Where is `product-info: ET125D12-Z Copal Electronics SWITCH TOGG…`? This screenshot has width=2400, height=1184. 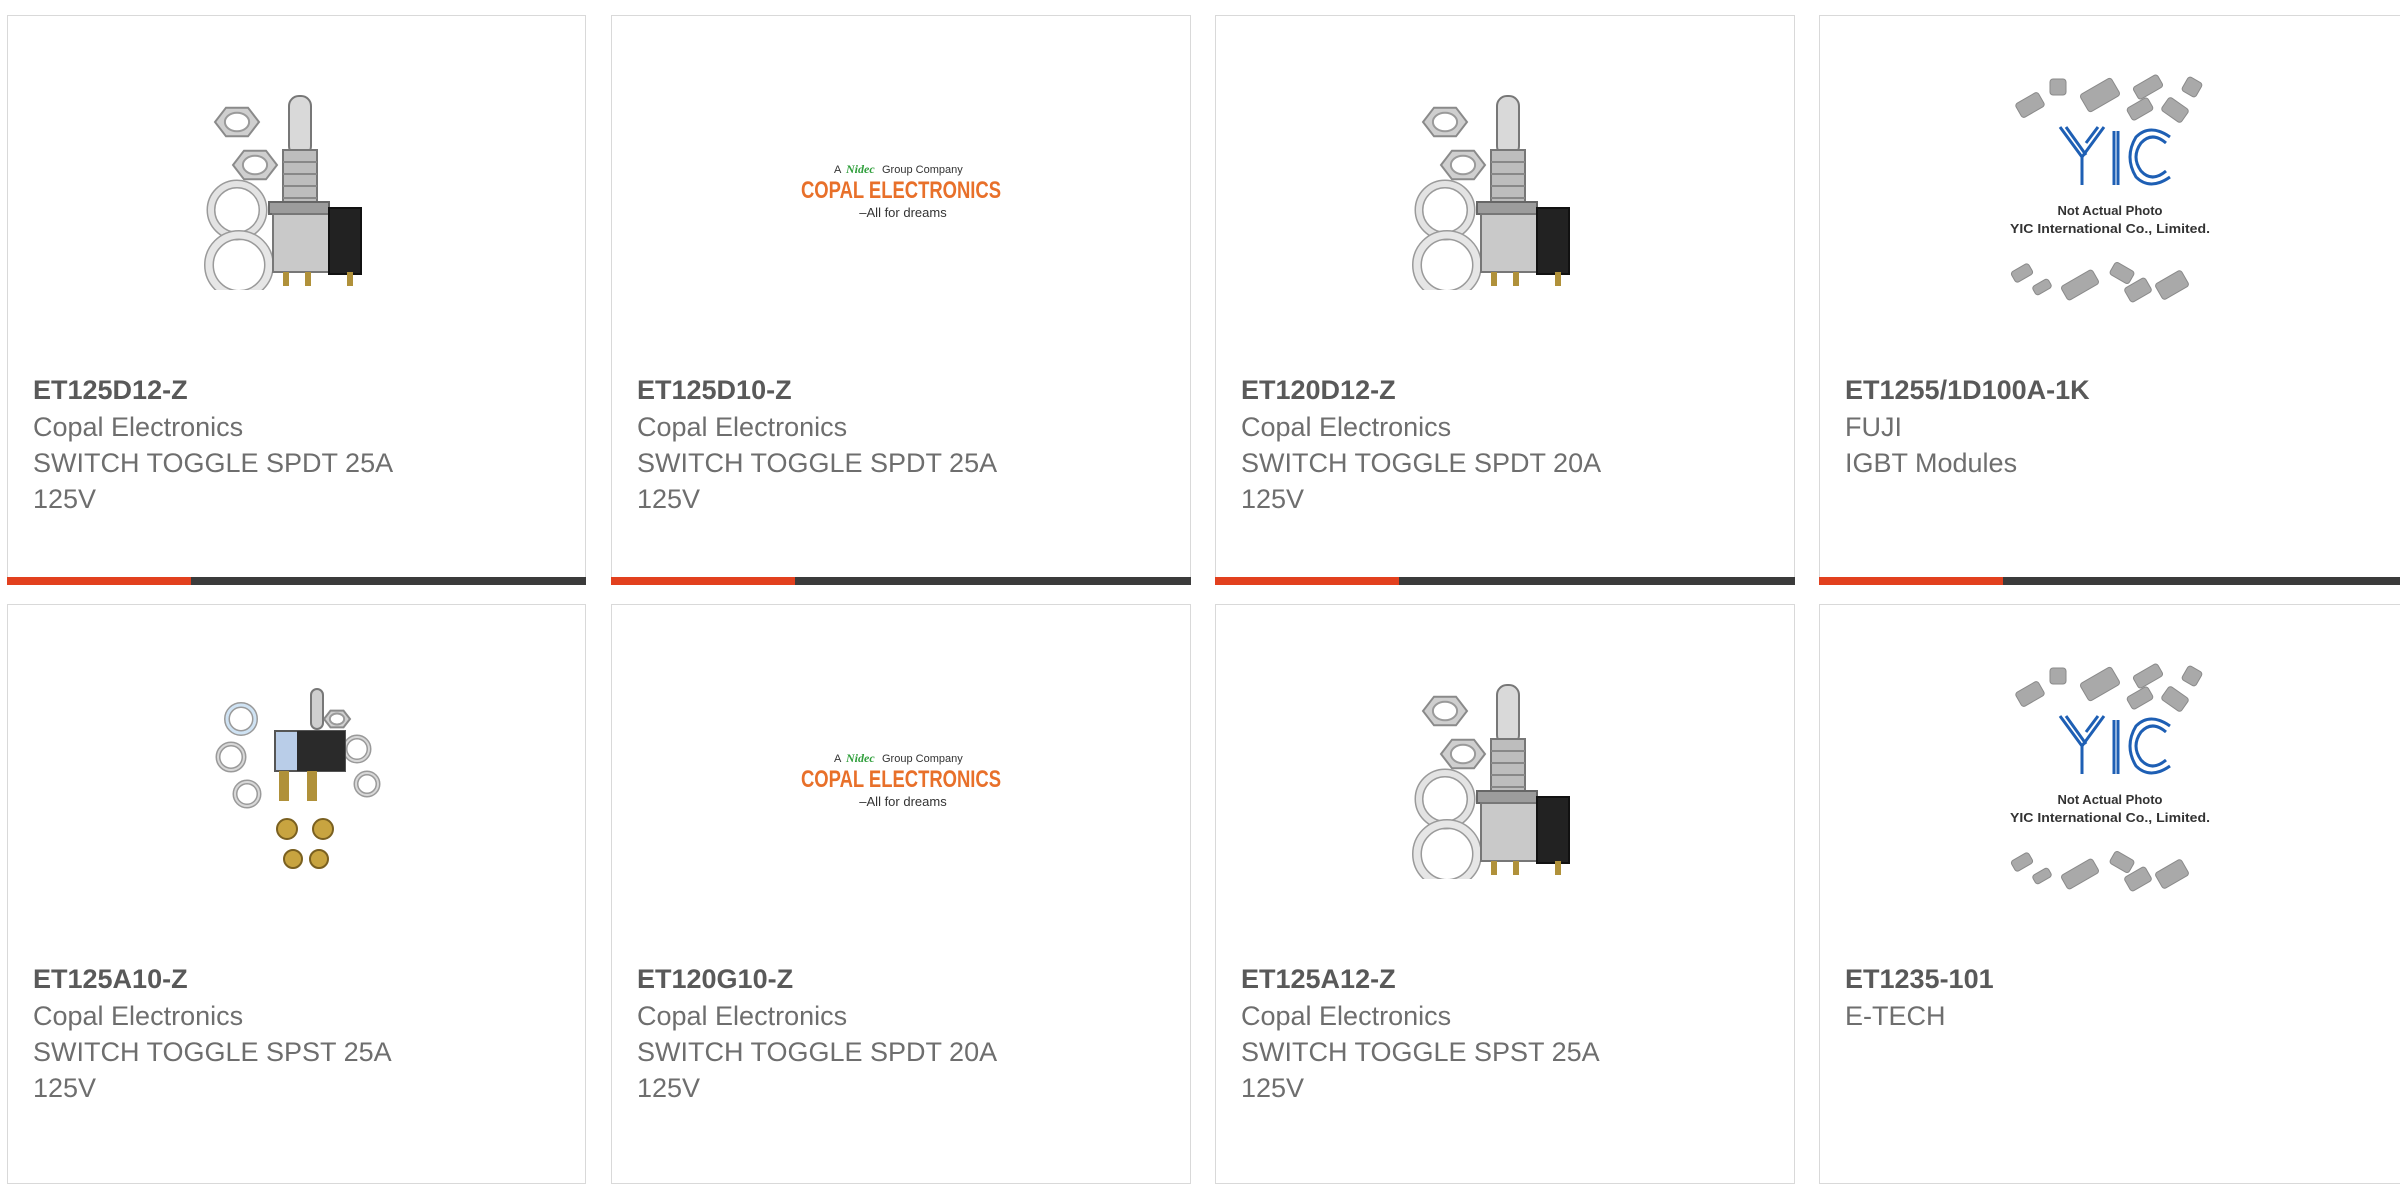
product-info: ET125D12-Z Copal Electronics SWITCH TOGG… is located at coordinates (299, 444).